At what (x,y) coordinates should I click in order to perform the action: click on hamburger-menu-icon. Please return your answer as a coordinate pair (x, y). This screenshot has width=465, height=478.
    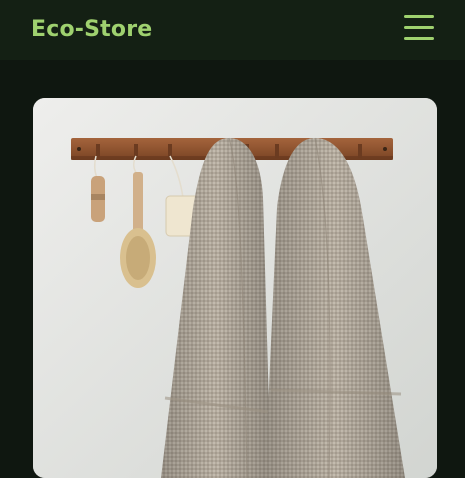
    Looking at the image, I should click on (419, 28).